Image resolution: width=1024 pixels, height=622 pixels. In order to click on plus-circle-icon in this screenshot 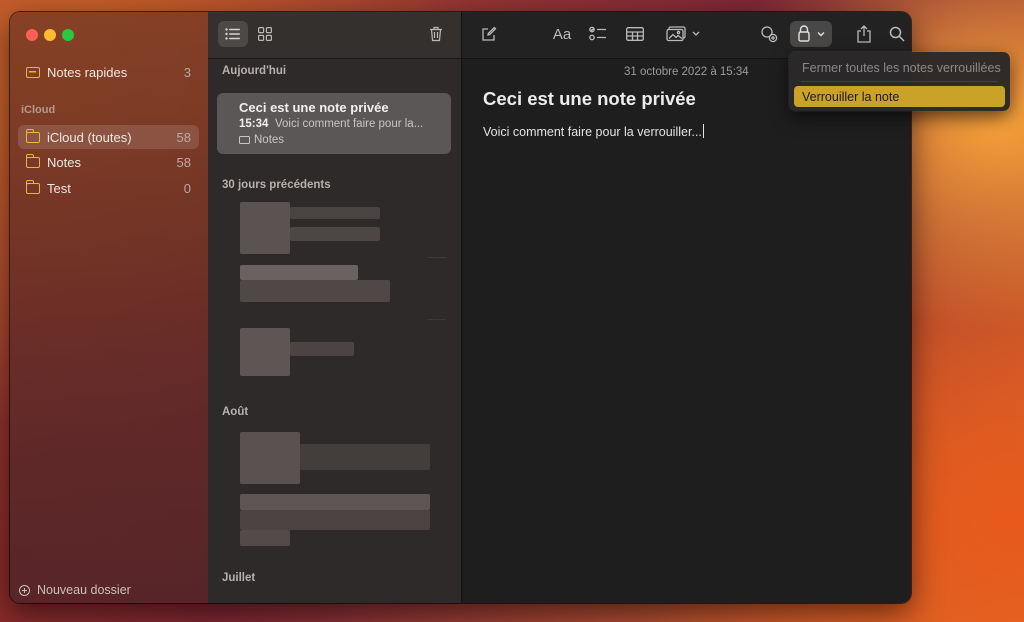, I will do `click(24, 590)`.